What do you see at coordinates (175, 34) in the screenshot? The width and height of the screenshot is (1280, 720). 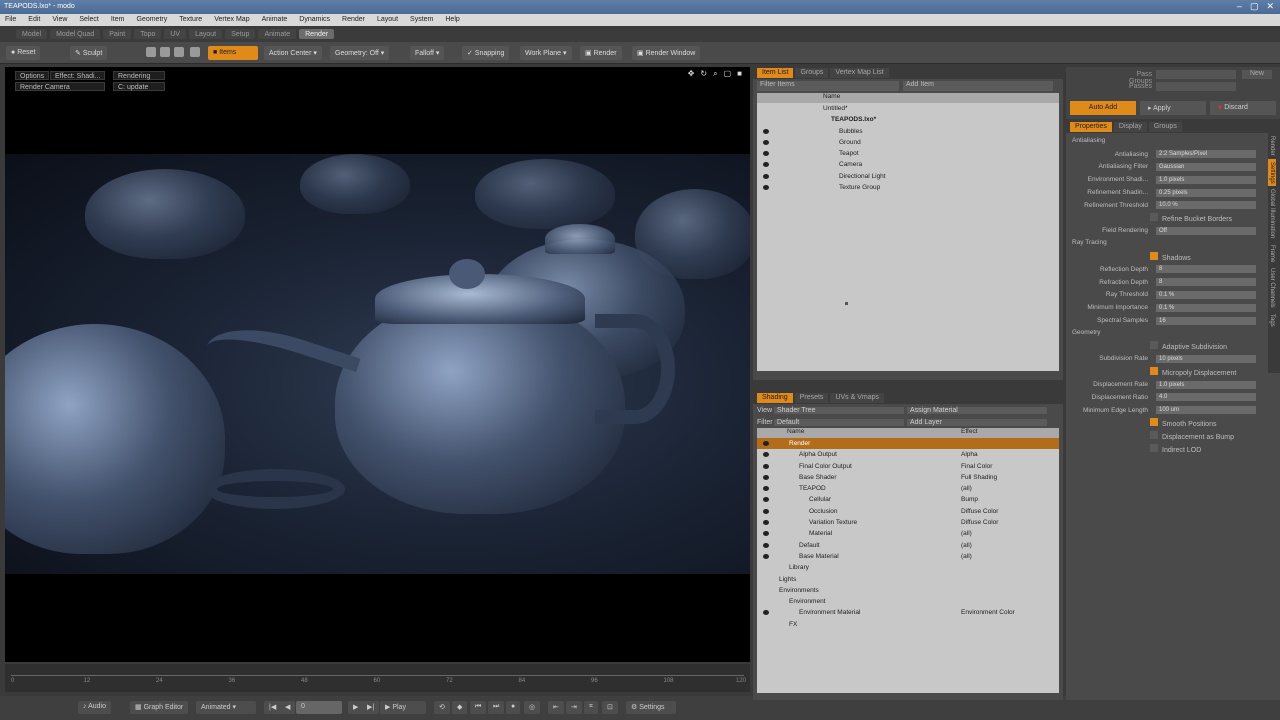 I see `layout-tab-uv: UV` at bounding box center [175, 34].